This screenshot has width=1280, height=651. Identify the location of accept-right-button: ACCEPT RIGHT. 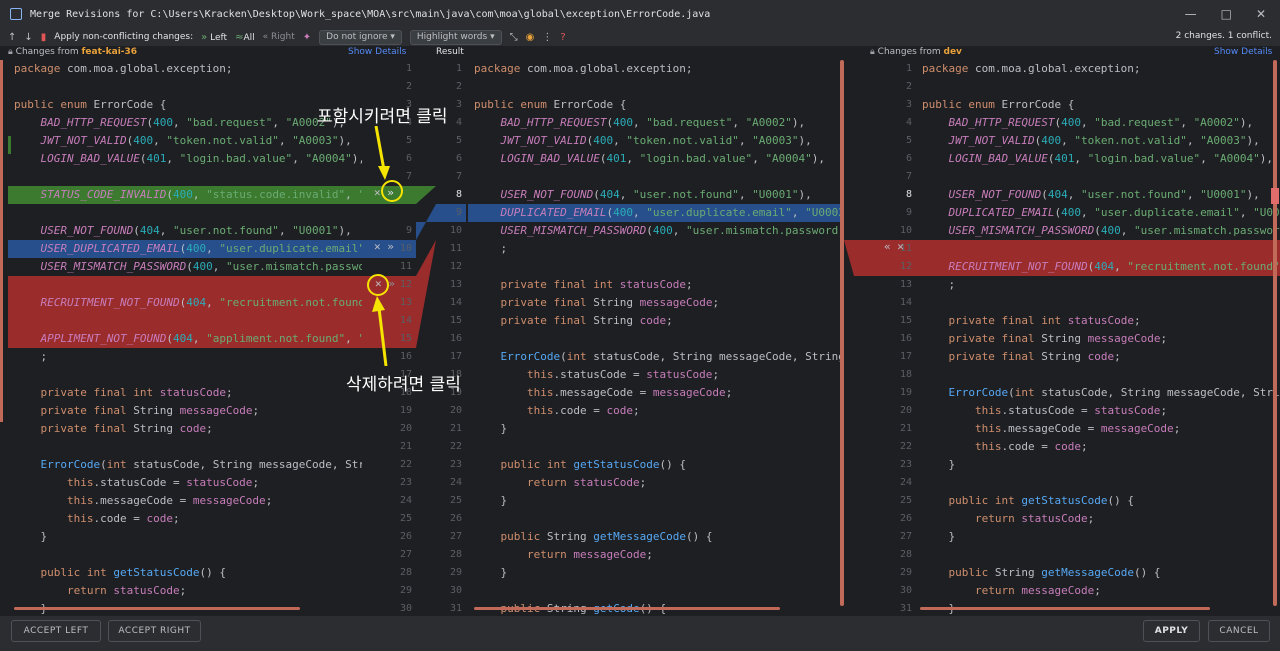
(154, 631).